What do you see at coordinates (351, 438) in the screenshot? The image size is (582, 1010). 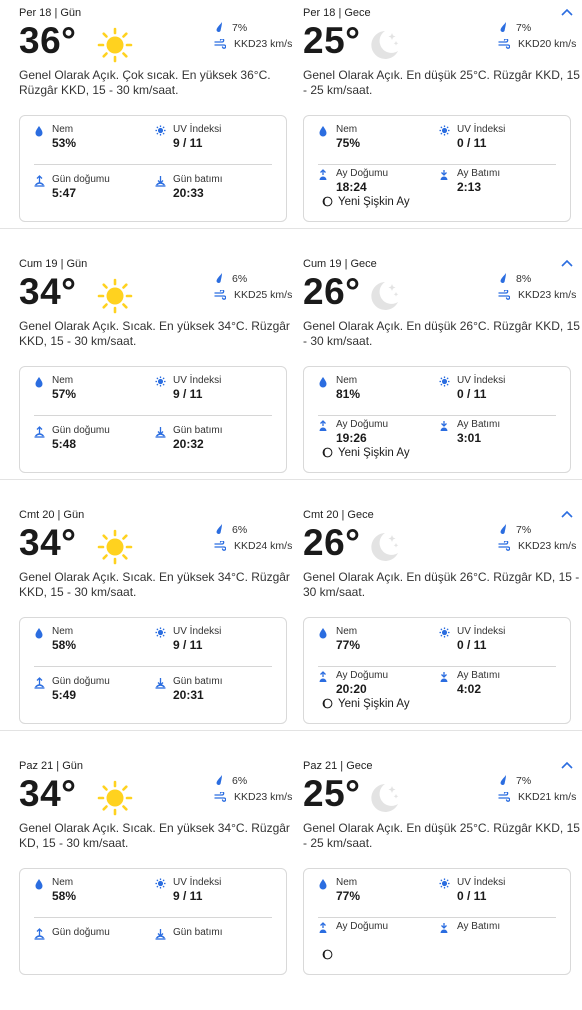 I see `rise-value: 19:26` at bounding box center [351, 438].